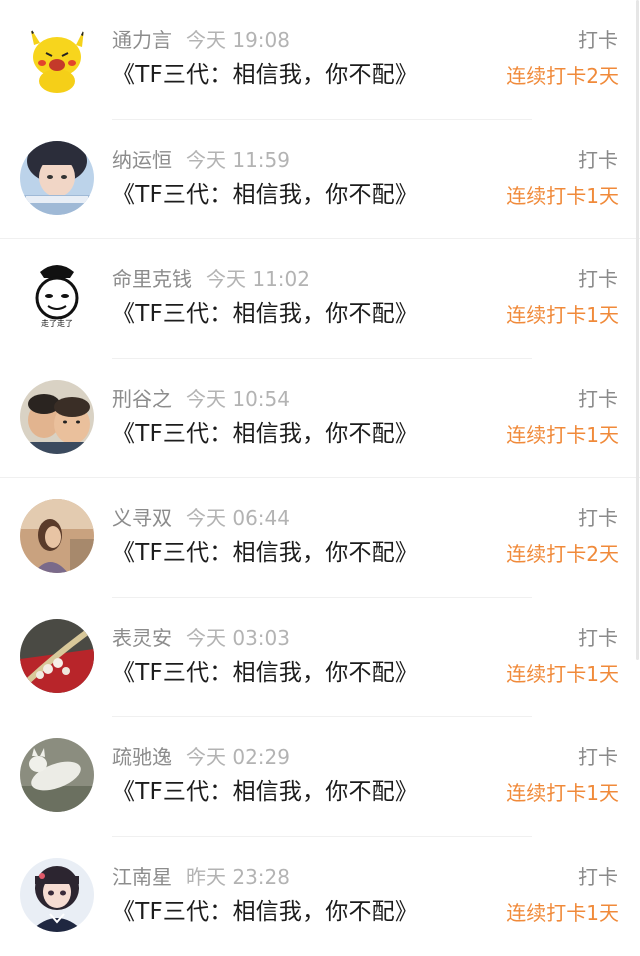  I want to click on post-time: 今天 11:02, so click(258, 279).